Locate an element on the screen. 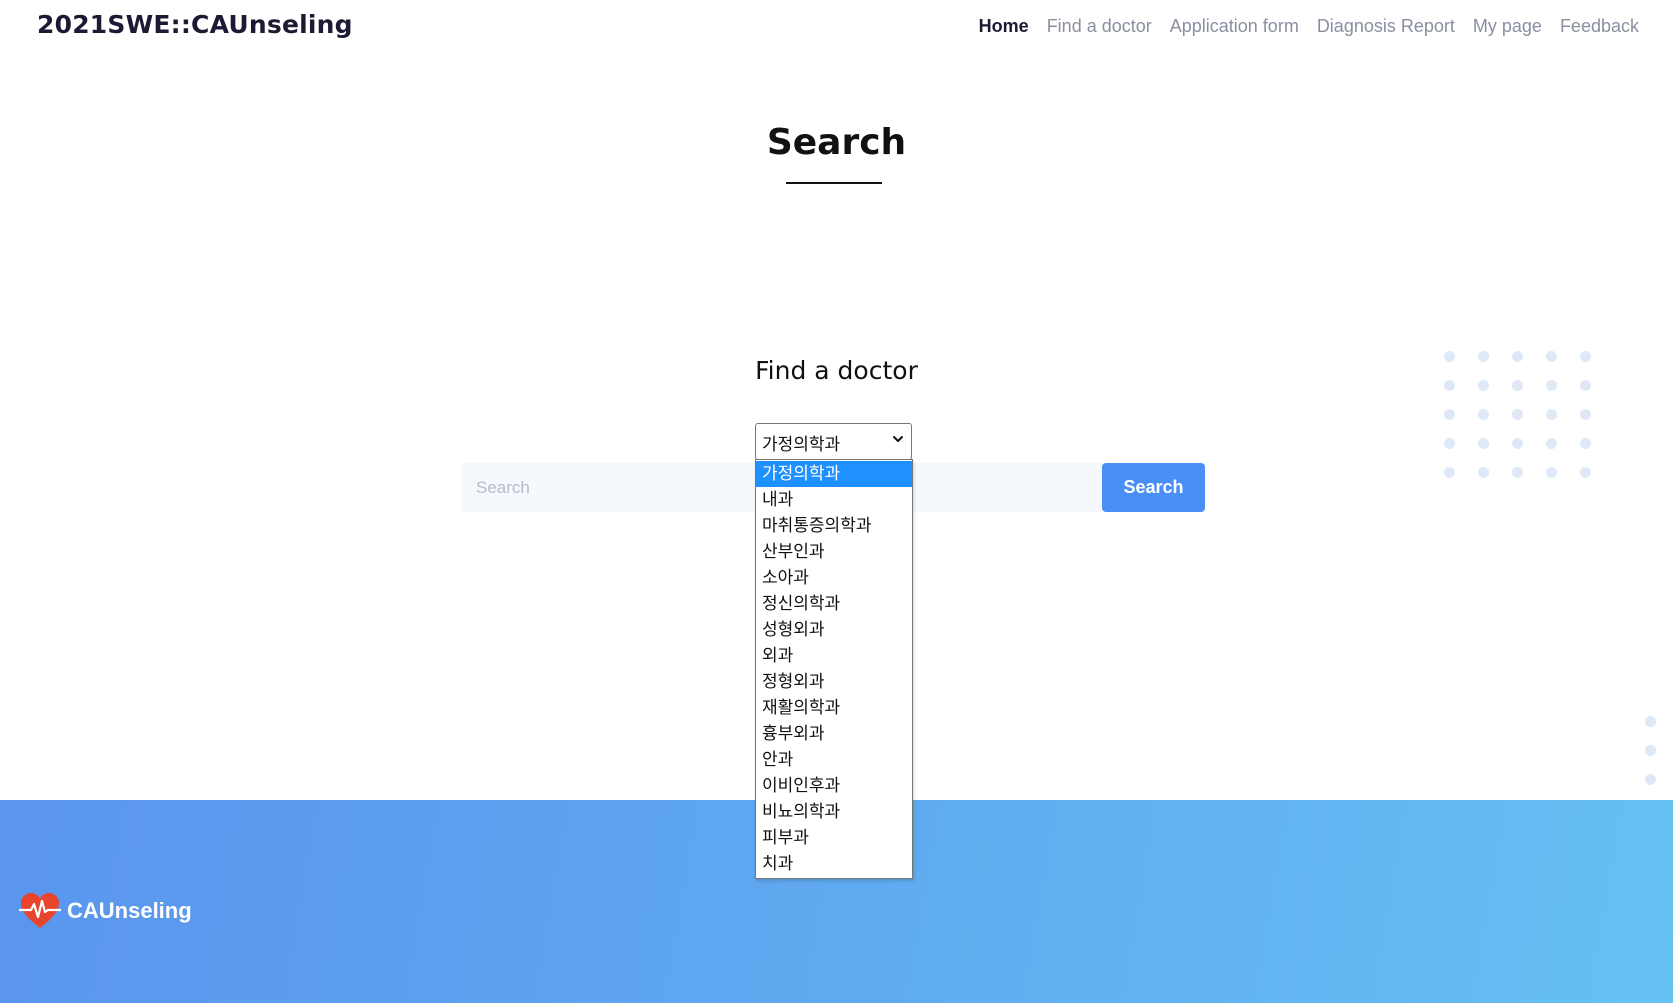  search-button: Search is located at coordinates (1153, 487).